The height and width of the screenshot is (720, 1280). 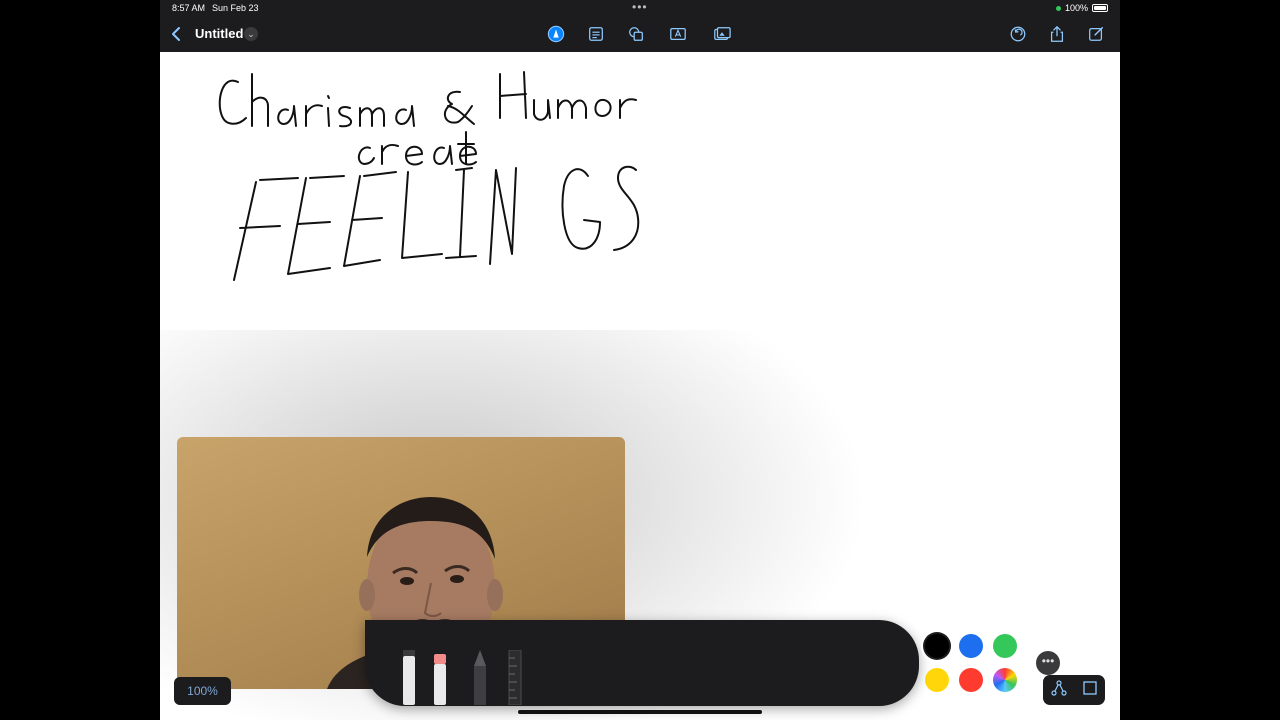 What do you see at coordinates (937, 680) in the screenshot?
I see `yellow-swatch` at bounding box center [937, 680].